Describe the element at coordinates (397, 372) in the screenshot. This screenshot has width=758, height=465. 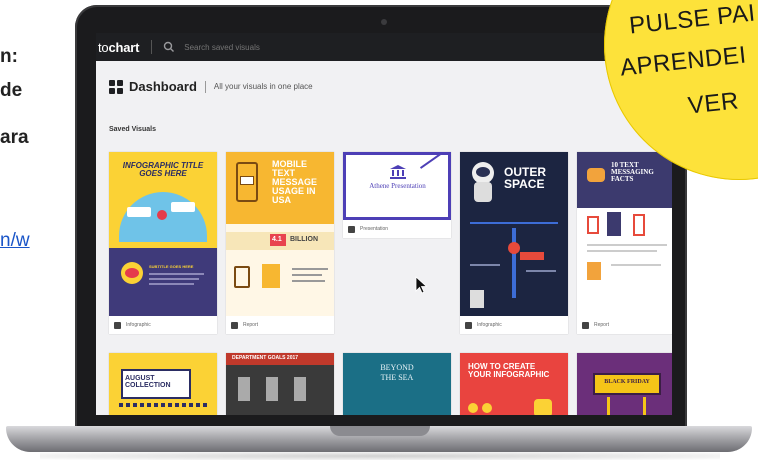
I see `card-title: BEYOND THE SEA` at that location.